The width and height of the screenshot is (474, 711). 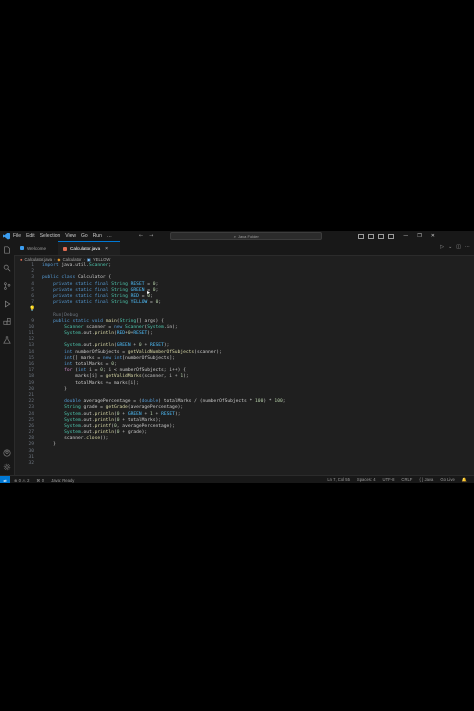 I want to click on line-number: 32, so click(x=31, y=463).